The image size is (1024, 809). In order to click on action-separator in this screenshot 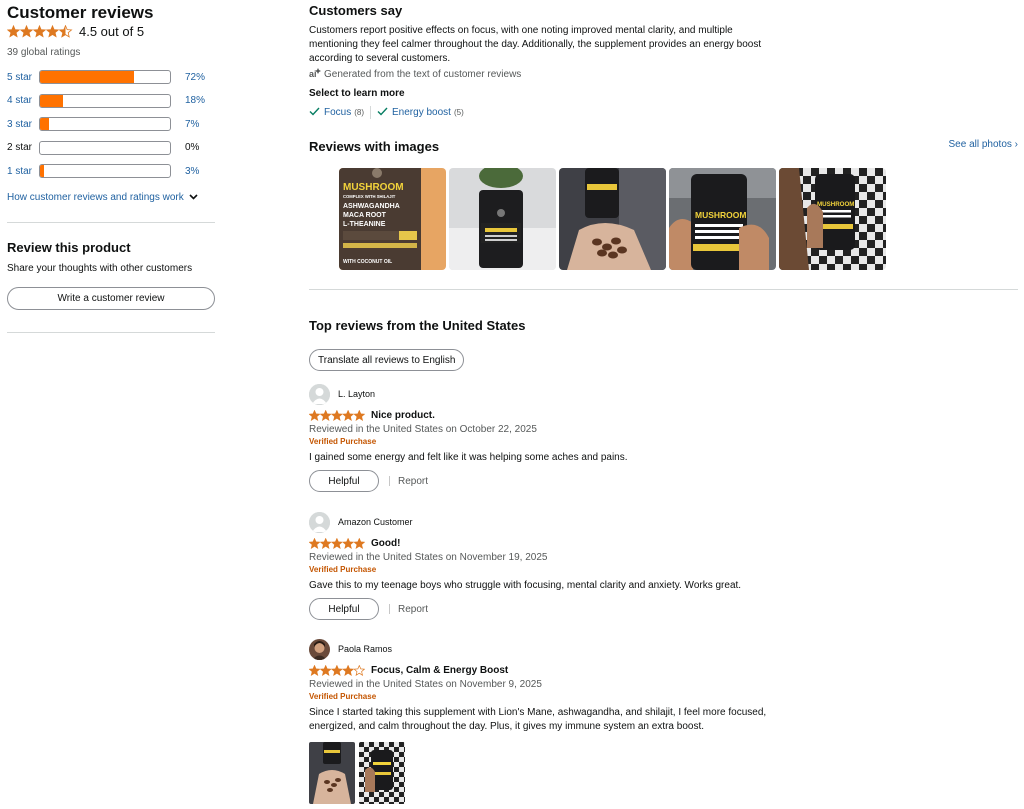, I will do `click(389, 609)`.